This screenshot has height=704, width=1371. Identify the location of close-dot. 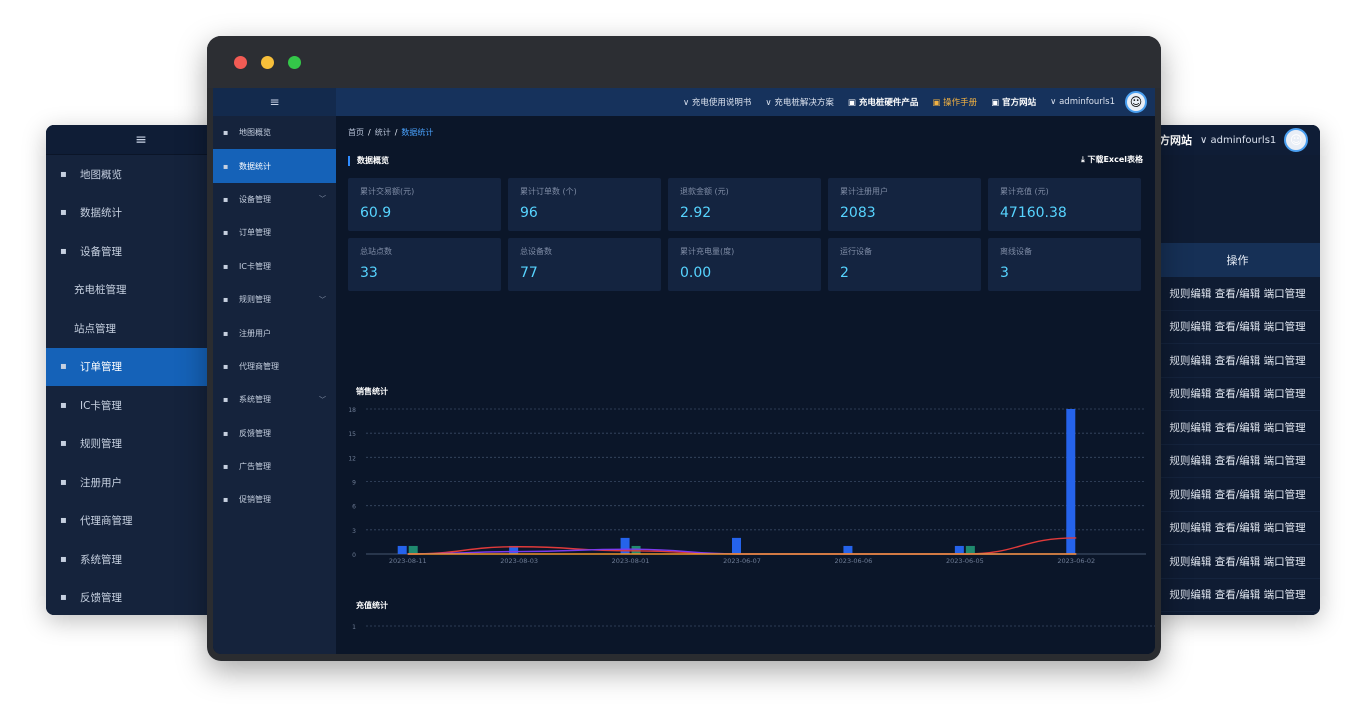
(240, 62).